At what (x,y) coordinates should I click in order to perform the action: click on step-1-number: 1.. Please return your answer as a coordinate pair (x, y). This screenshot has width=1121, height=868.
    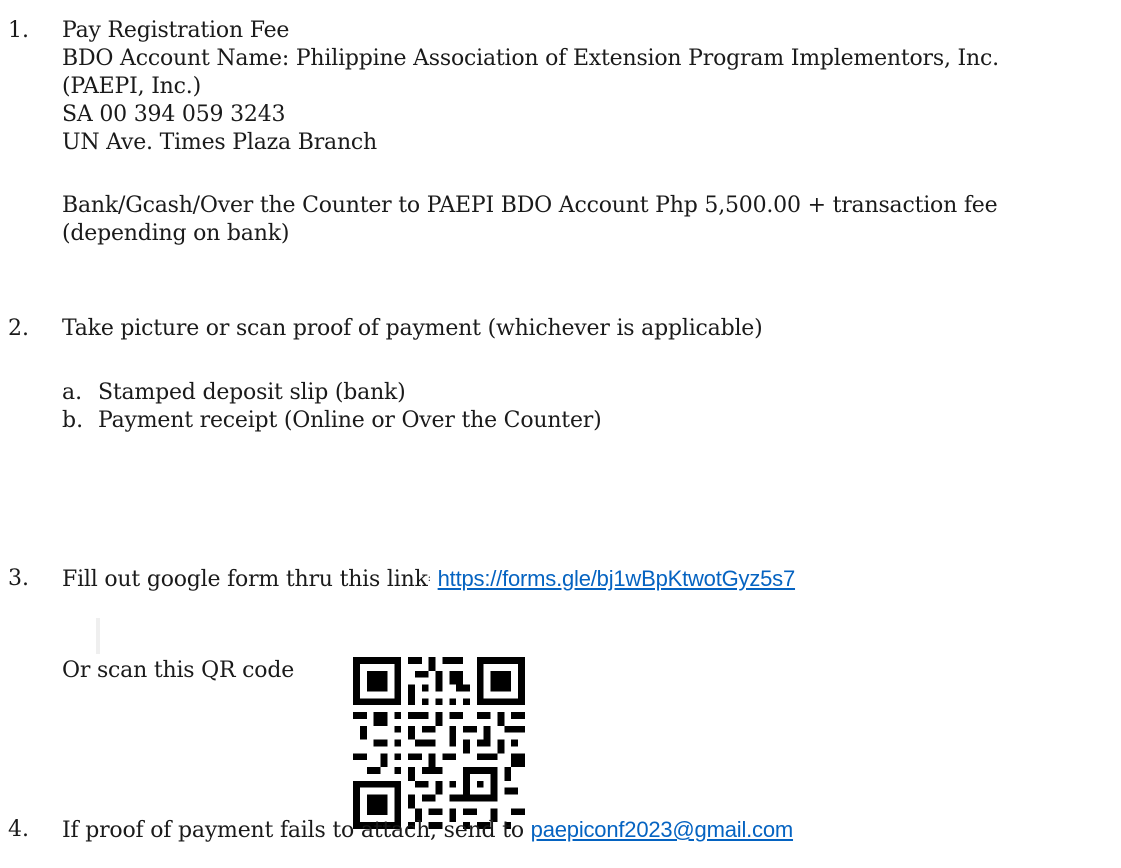
    Looking at the image, I should click on (18, 30).